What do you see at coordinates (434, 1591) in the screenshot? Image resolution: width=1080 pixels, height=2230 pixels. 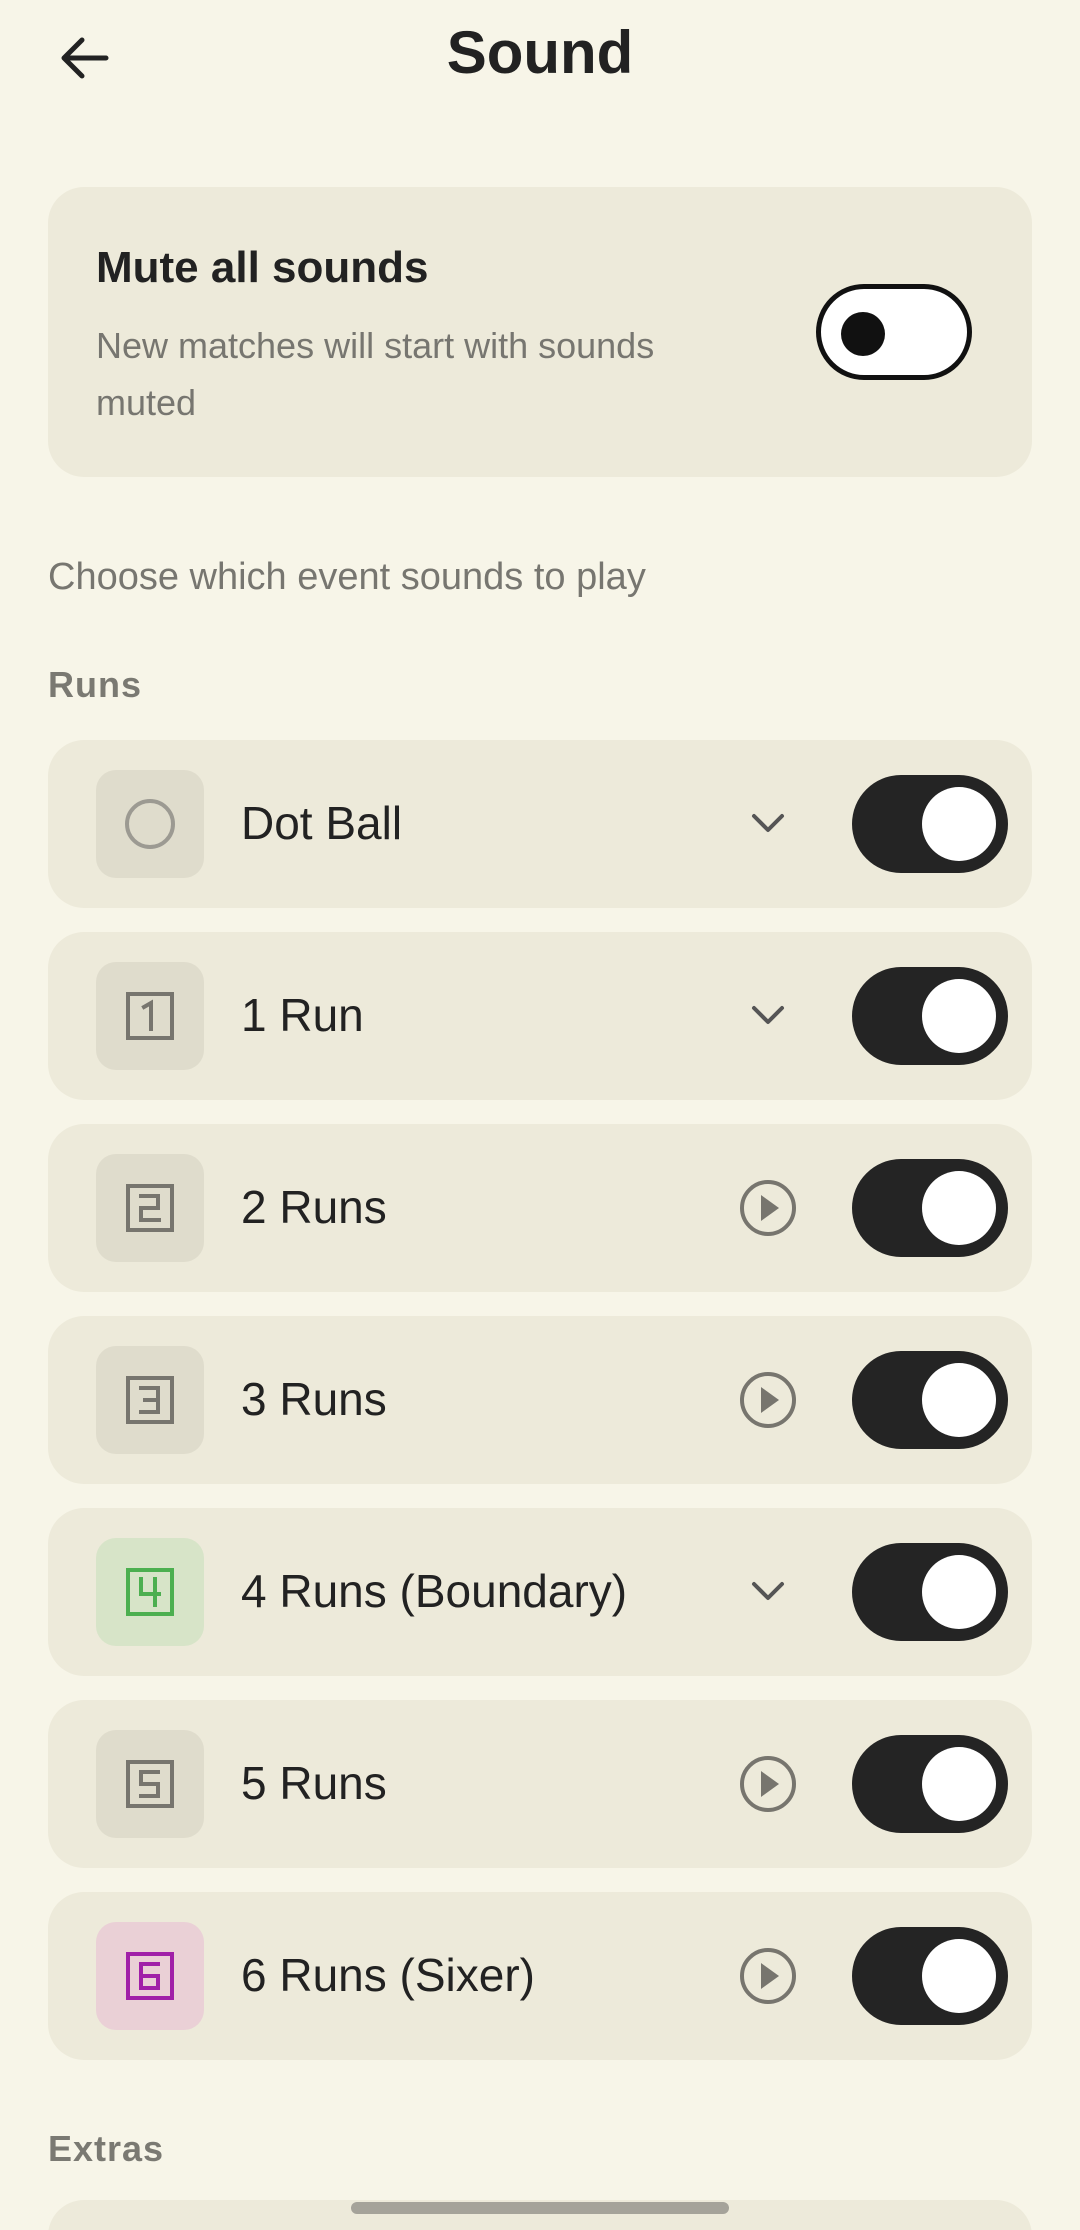 I see `sound-row-label: 4 Runs (Boundary)` at bounding box center [434, 1591].